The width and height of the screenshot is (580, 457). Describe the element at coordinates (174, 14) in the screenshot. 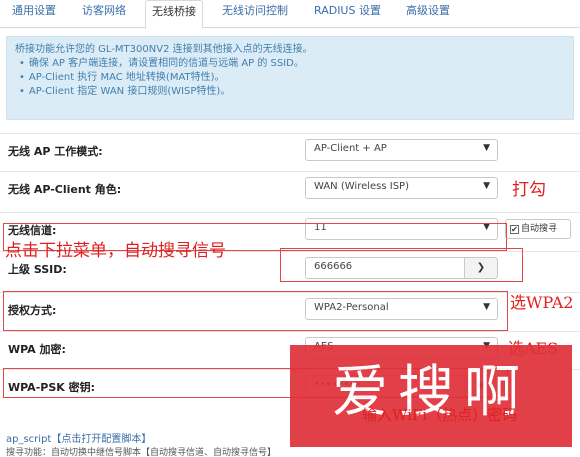

I see `tab-bridge: 无线桥接` at that location.